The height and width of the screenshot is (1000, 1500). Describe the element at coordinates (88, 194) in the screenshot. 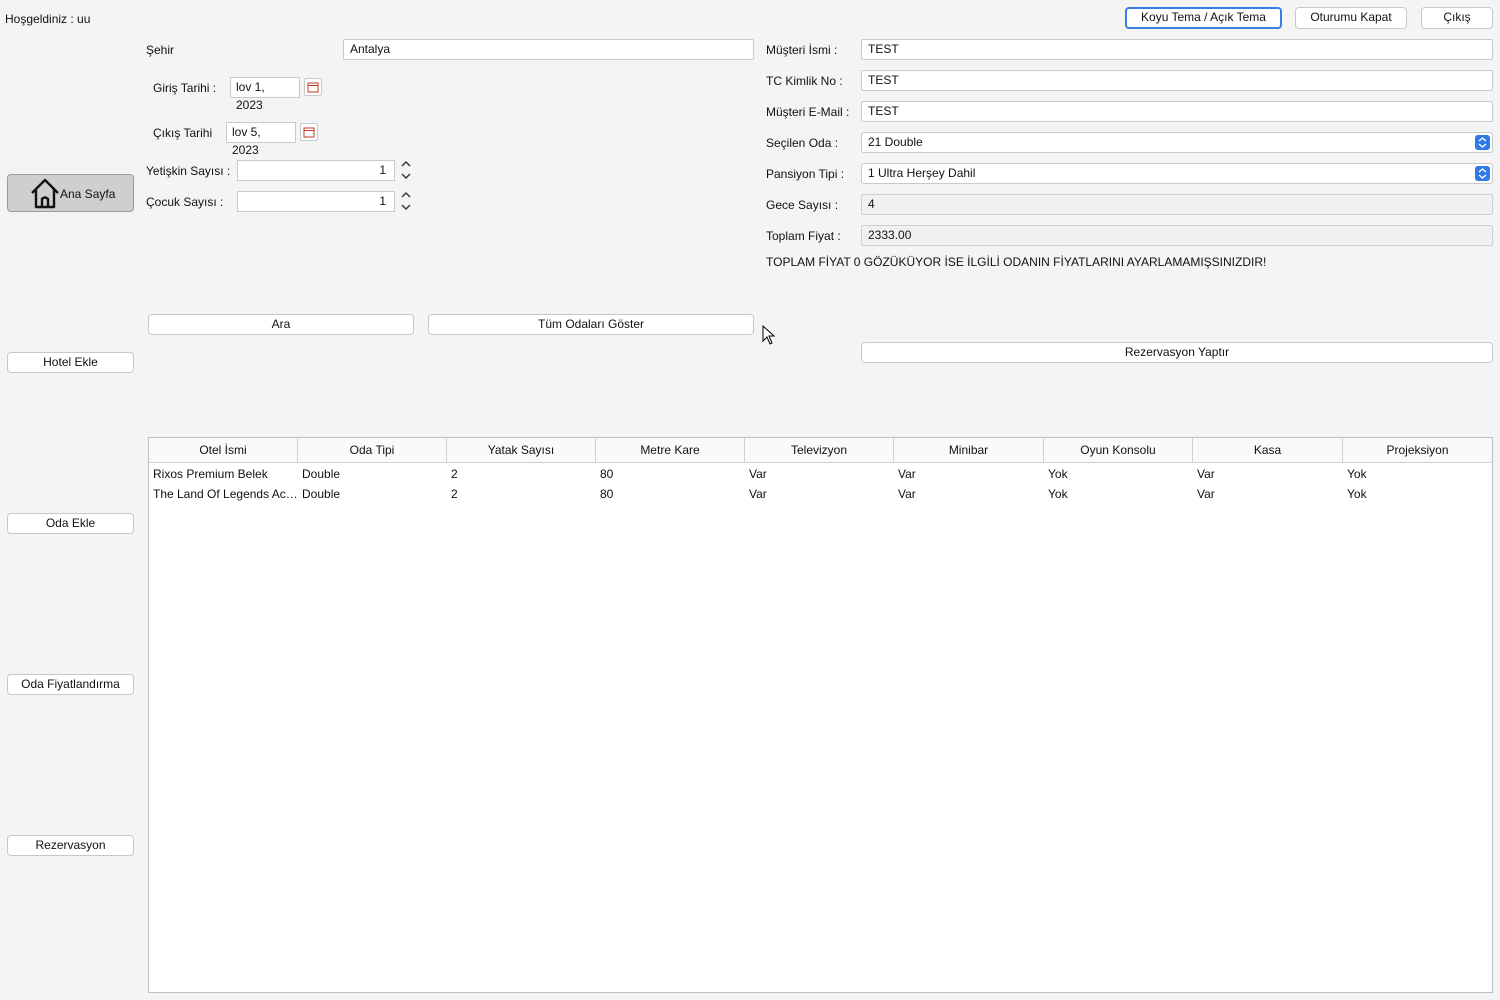

I see `sidebar-item-label: Ana Sayfa` at that location.